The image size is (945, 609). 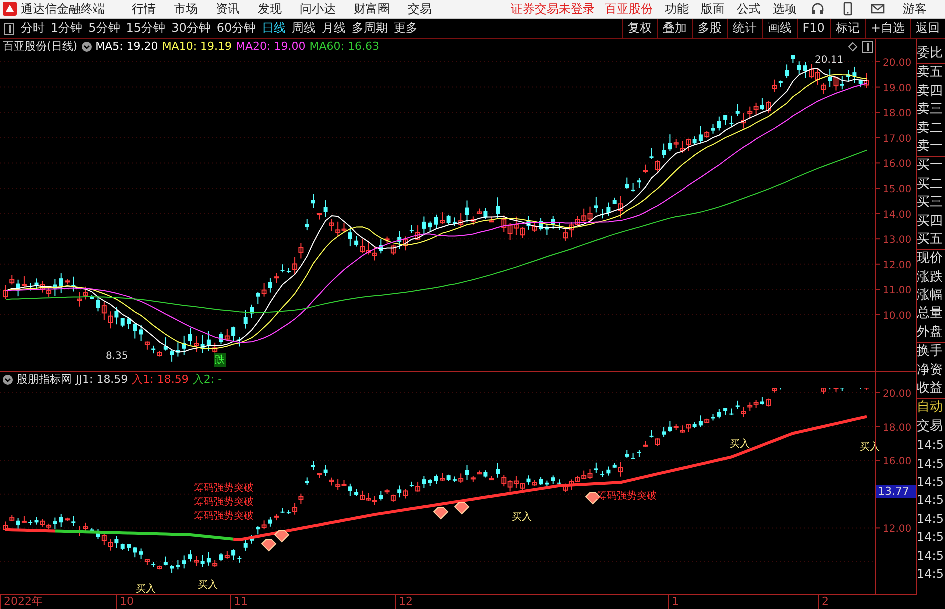 What do you see at coordinates (207, 380) in the screenshot?
I see `indicator-value: 入2: -` at bounding box center [207, 380].